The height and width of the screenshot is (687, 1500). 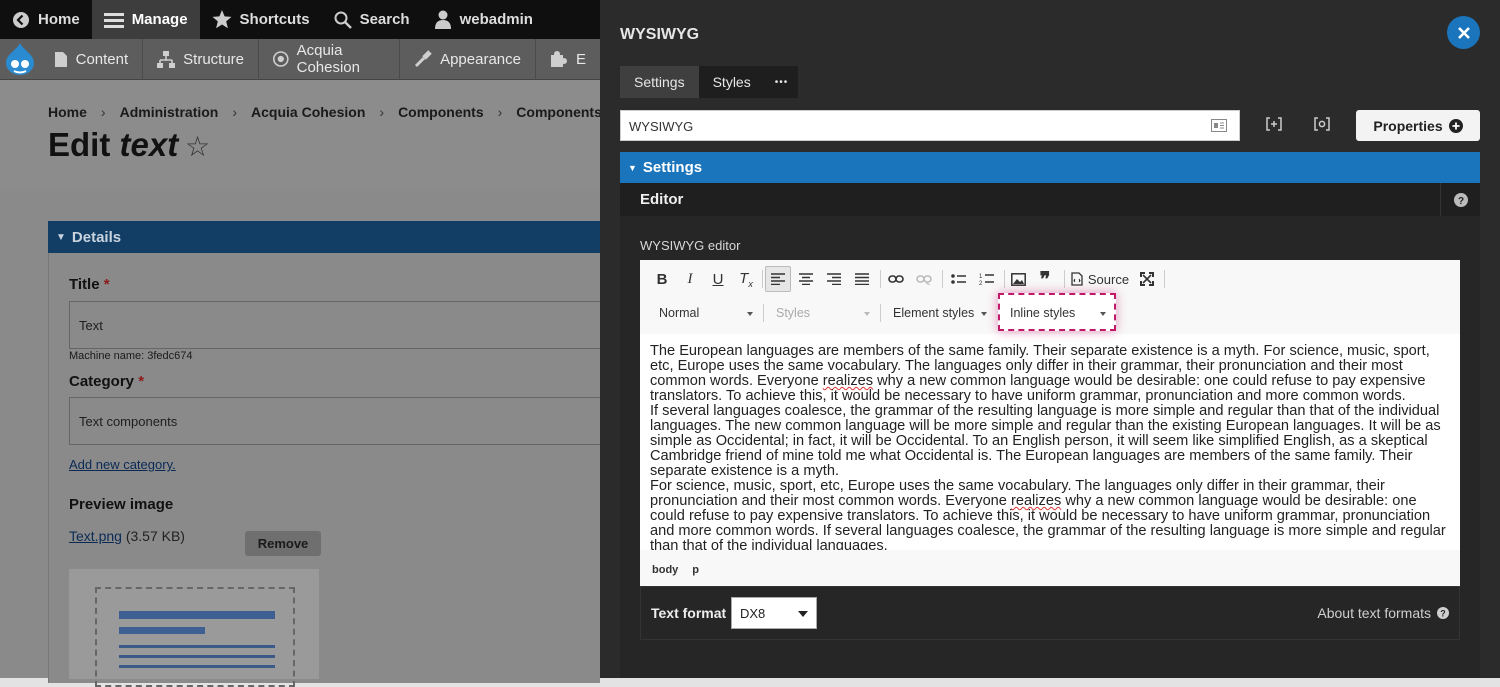 What do you see at coordinates (1274, 124) in the screenshot?
I see `expand-bracket-icon` at bounding box center [1274, 124].